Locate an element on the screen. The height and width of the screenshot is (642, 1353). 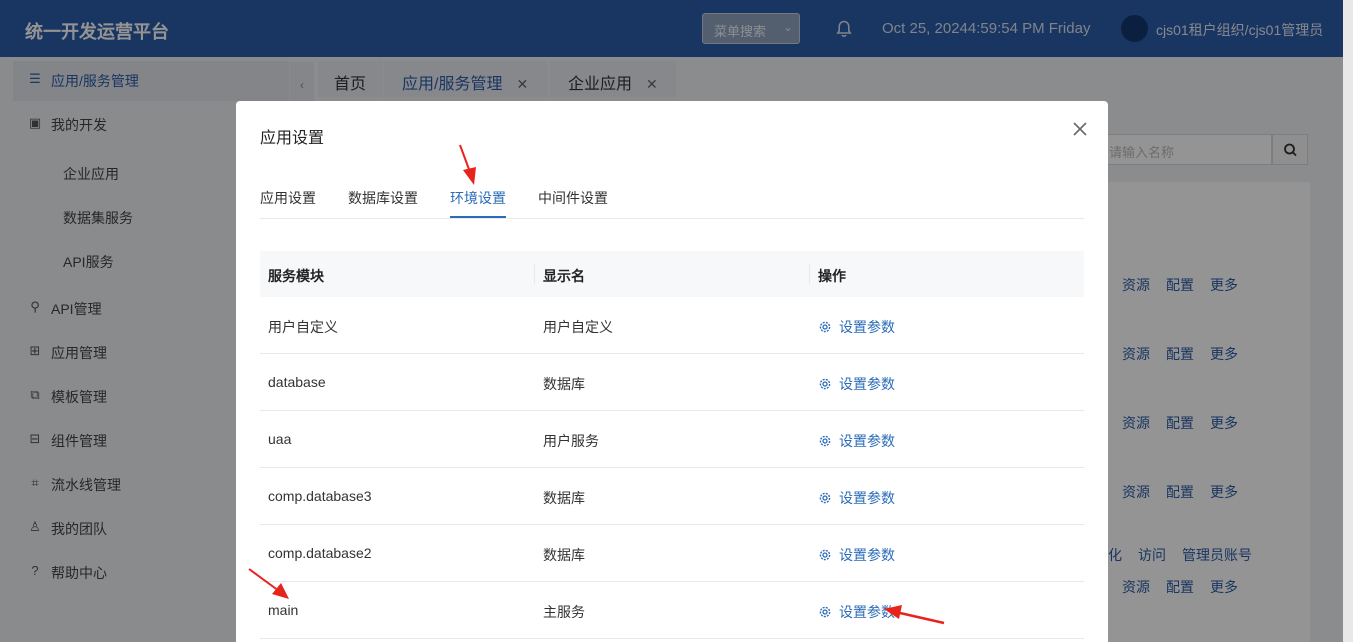
table-header: 服务模块 显示名 操作 is located at coordinates (672, 274).